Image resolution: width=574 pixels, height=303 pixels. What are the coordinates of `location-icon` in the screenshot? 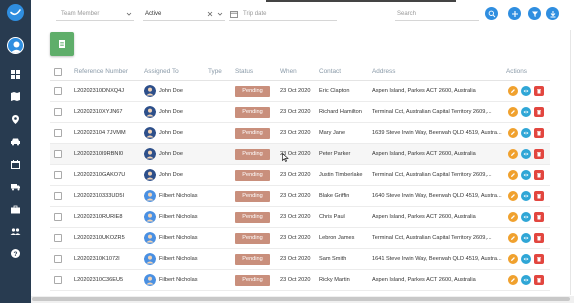 It's located at (15, 119).